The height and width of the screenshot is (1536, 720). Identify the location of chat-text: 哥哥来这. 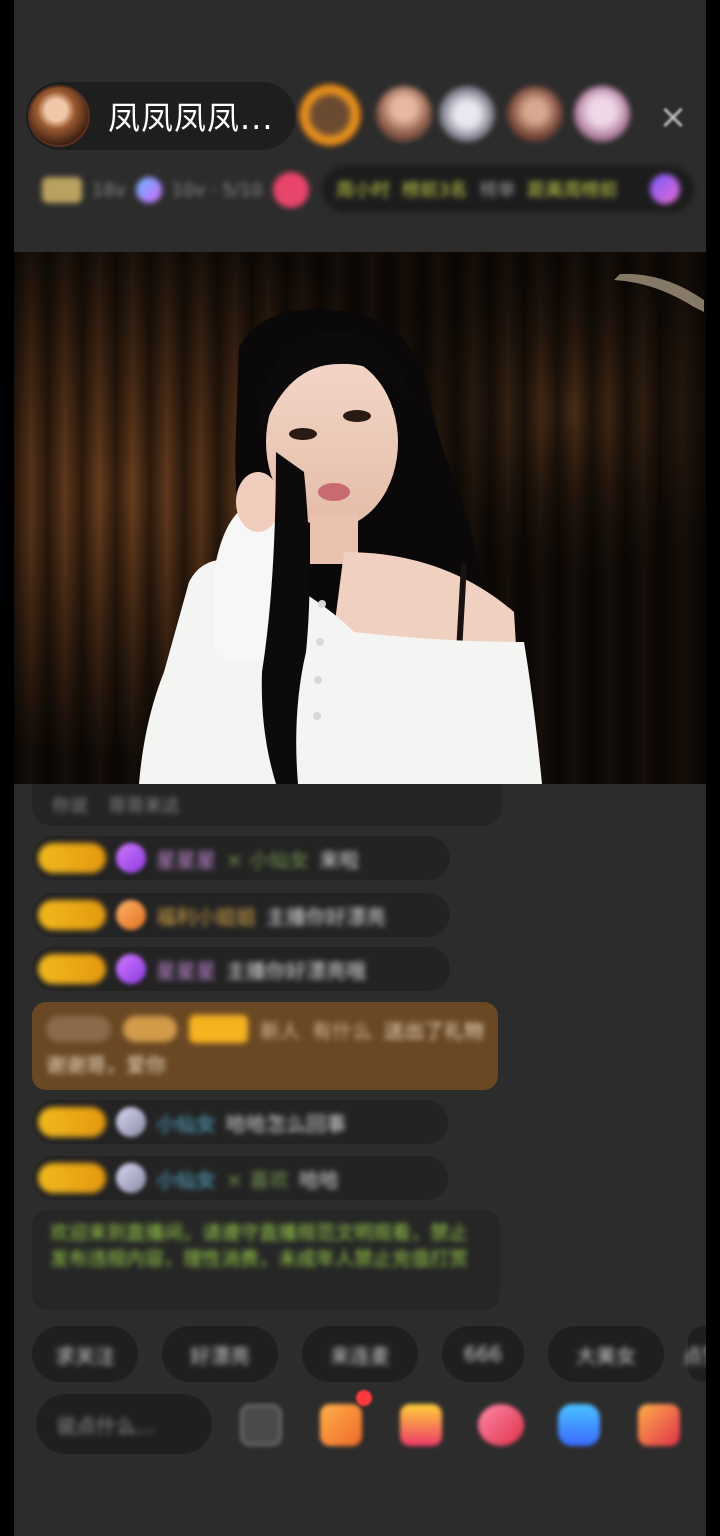
(144, 806).